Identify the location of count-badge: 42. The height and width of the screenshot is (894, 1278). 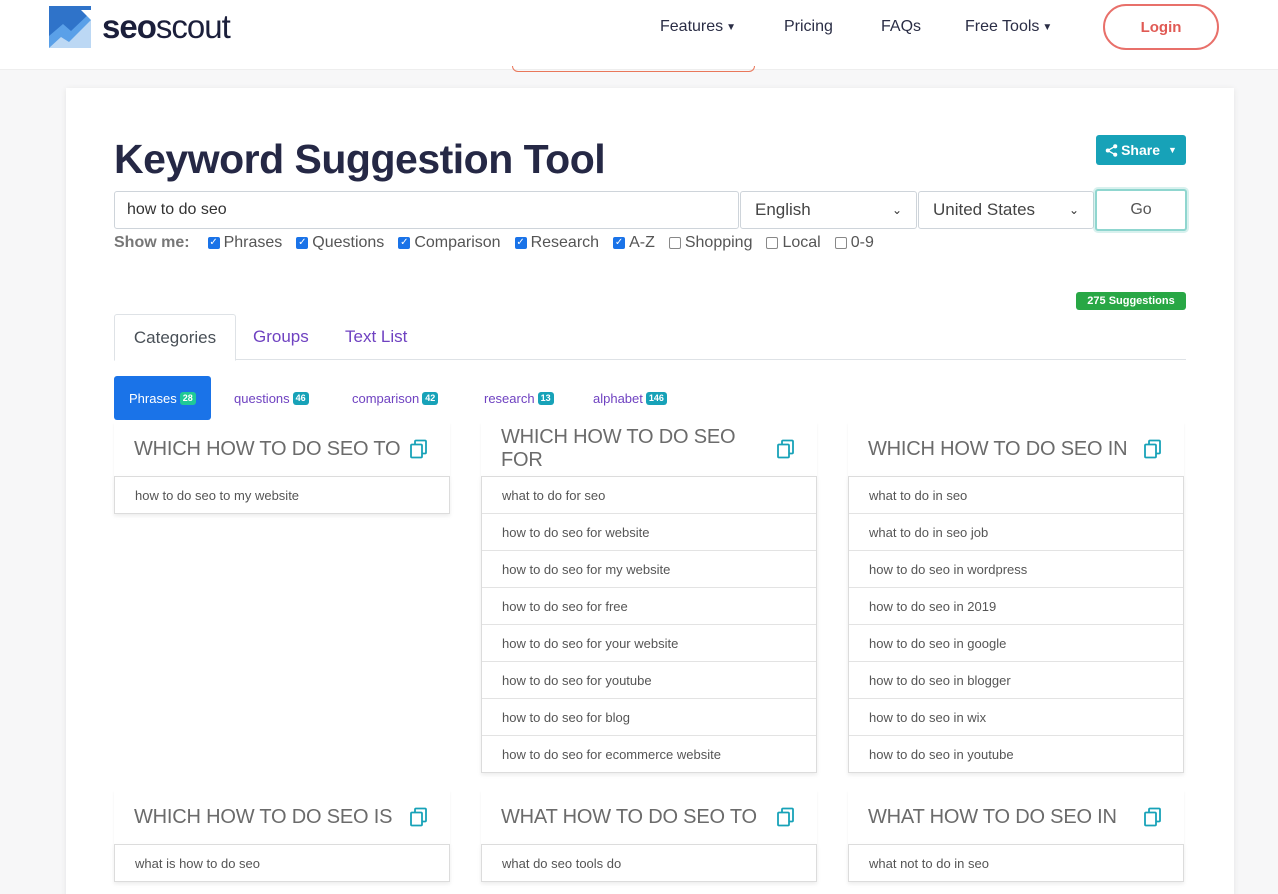
(430, 398).